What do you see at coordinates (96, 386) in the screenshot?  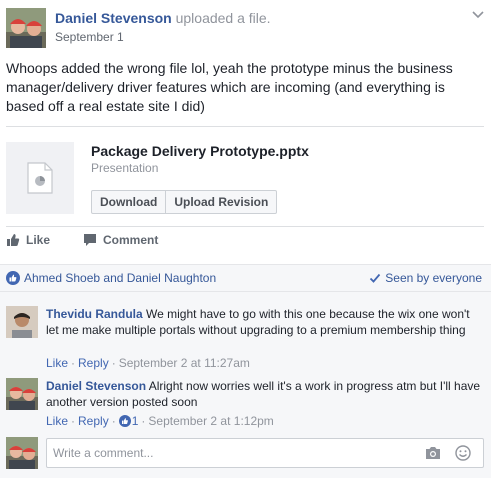 I see `comment-author: Daniel Stevenson` at bounding box center [96, 386].